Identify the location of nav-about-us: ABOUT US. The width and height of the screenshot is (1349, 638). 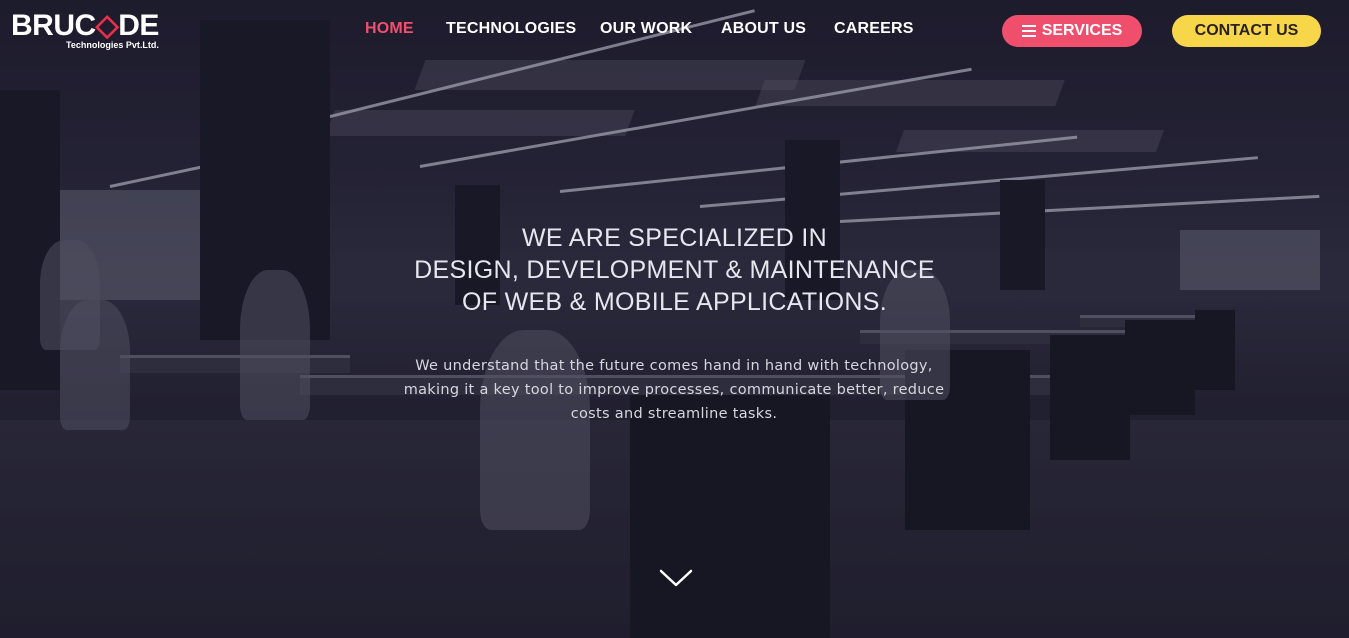
(763, 29).